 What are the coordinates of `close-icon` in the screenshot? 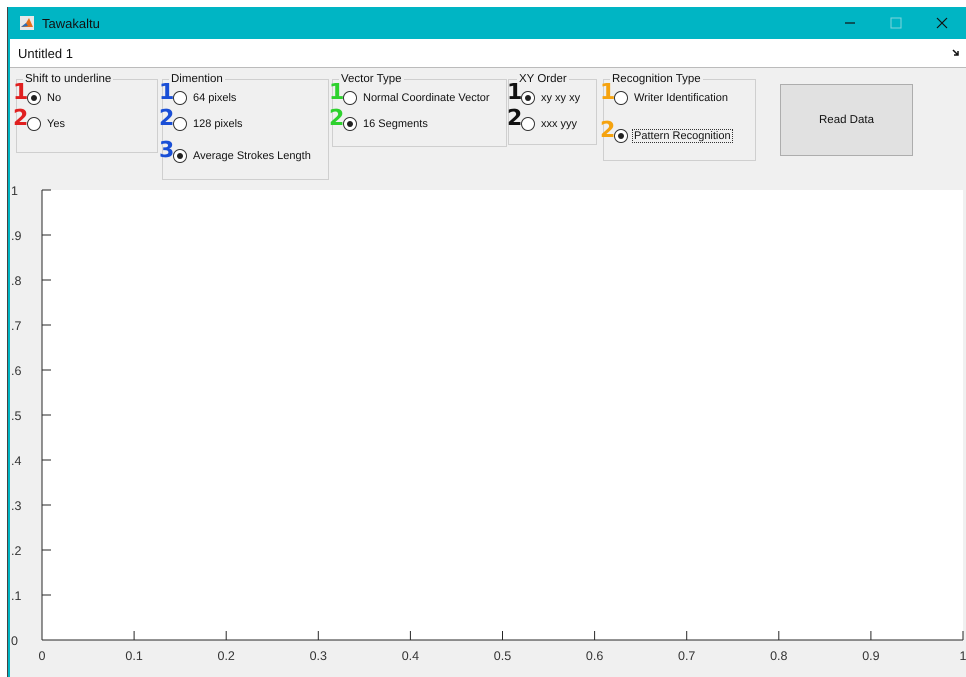 It's located at (942, 23).